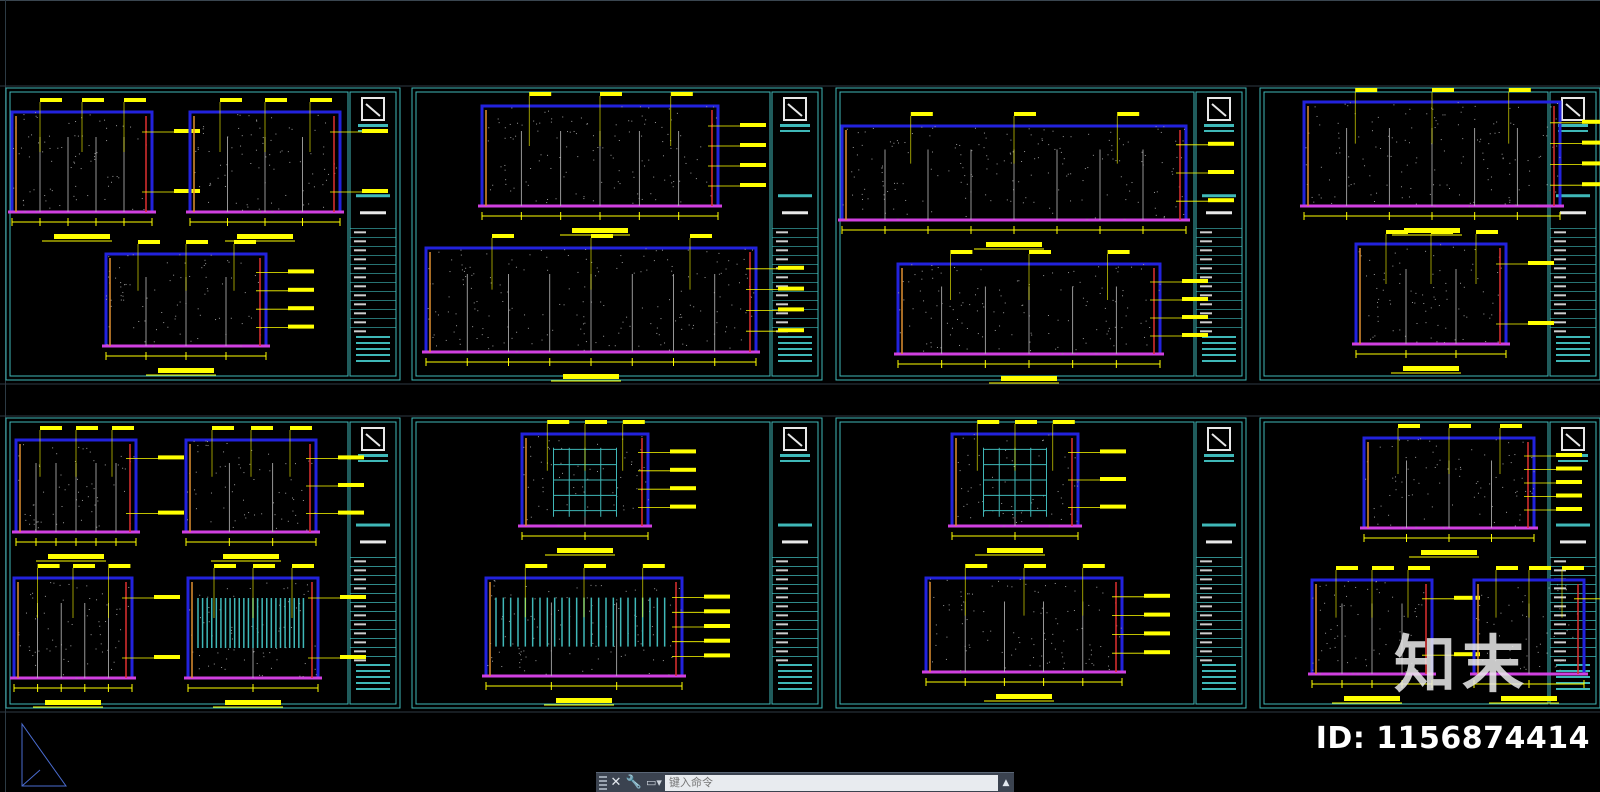 Image resolution: width=1600 pixels, height=792 pixels. What do you see at coordinates (1006, 783) in the screenshot?
I see `chevron-up-icon: ▲` at bounding box center [1006, 783].